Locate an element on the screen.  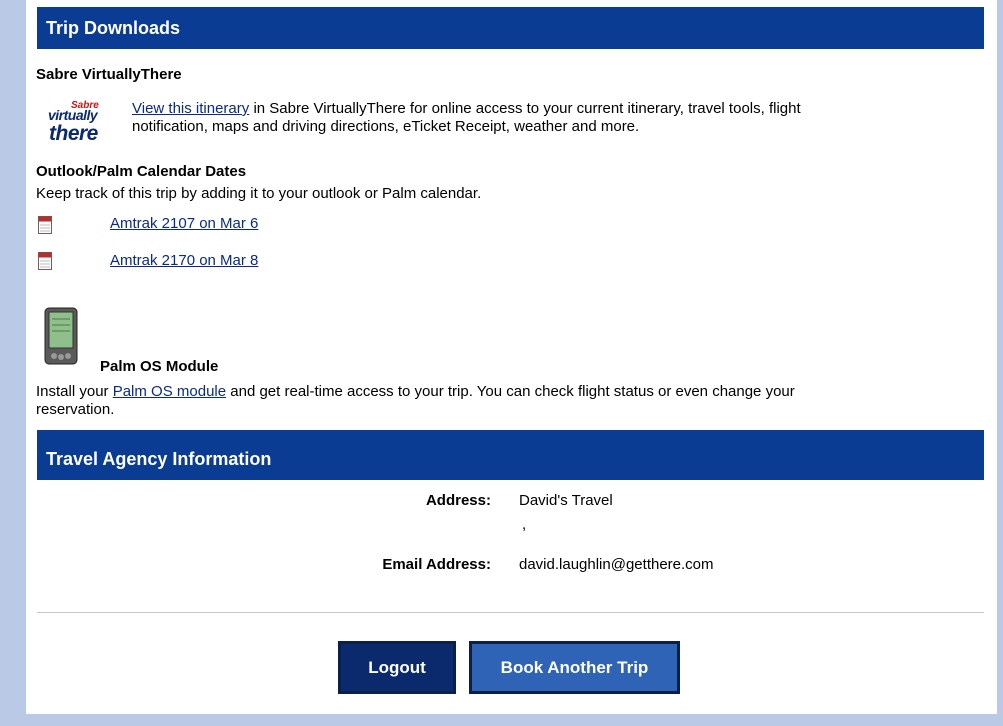
divider is located at coordinates (510, 612).